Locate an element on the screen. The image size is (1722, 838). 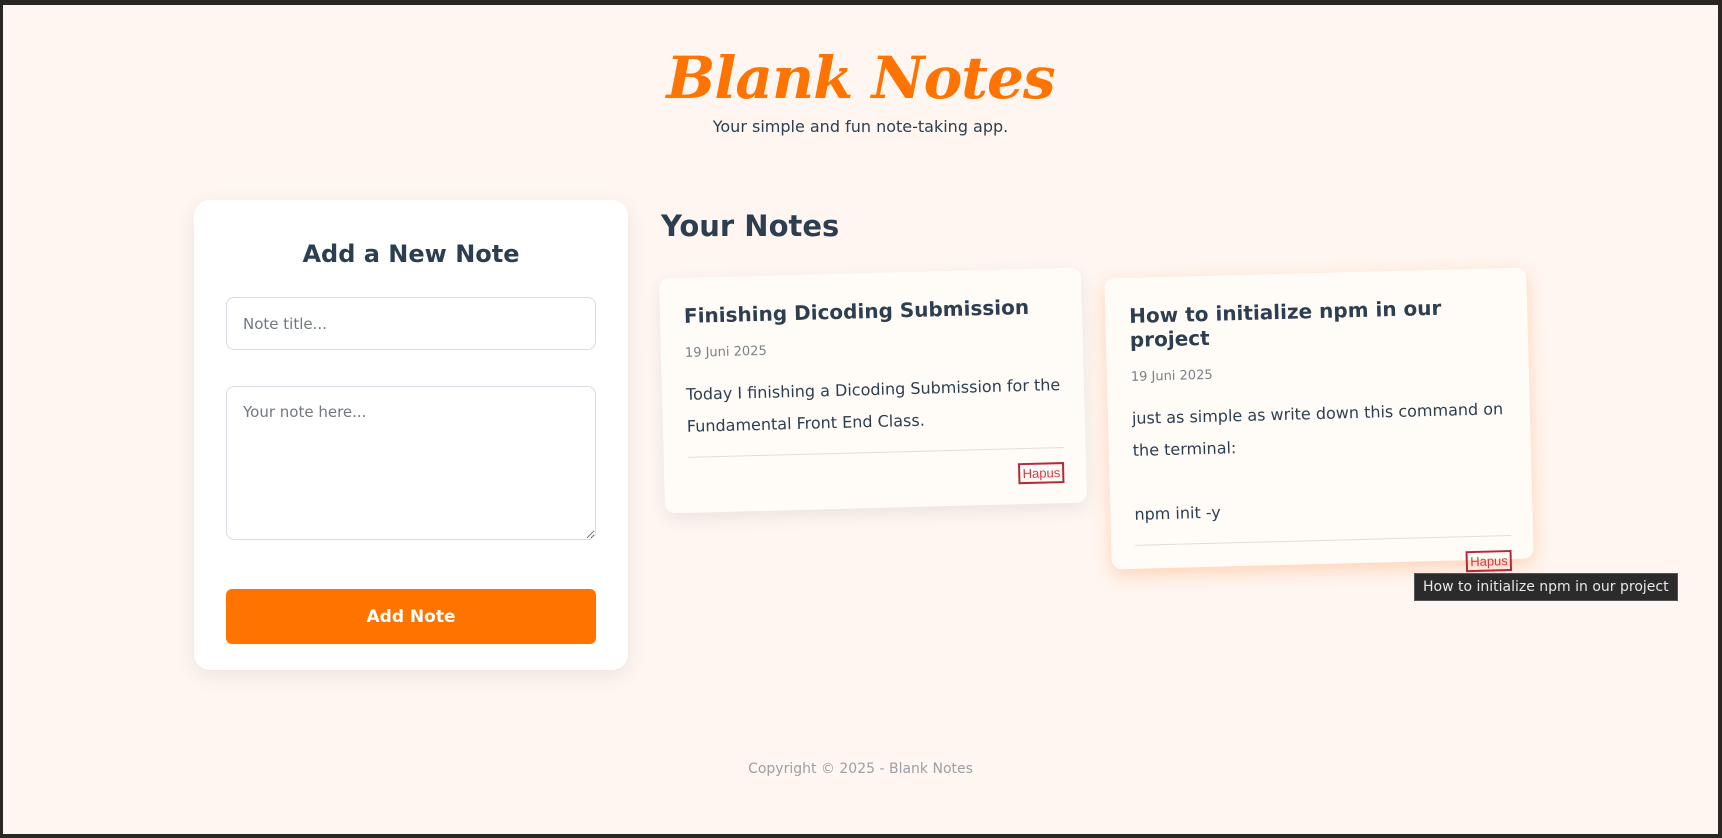
add-note-button: Add Note is located at coordinates (411, 616).